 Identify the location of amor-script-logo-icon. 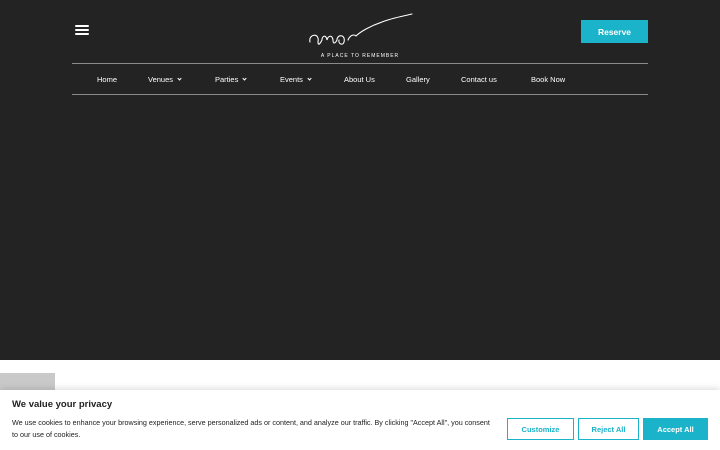
(361, 29).